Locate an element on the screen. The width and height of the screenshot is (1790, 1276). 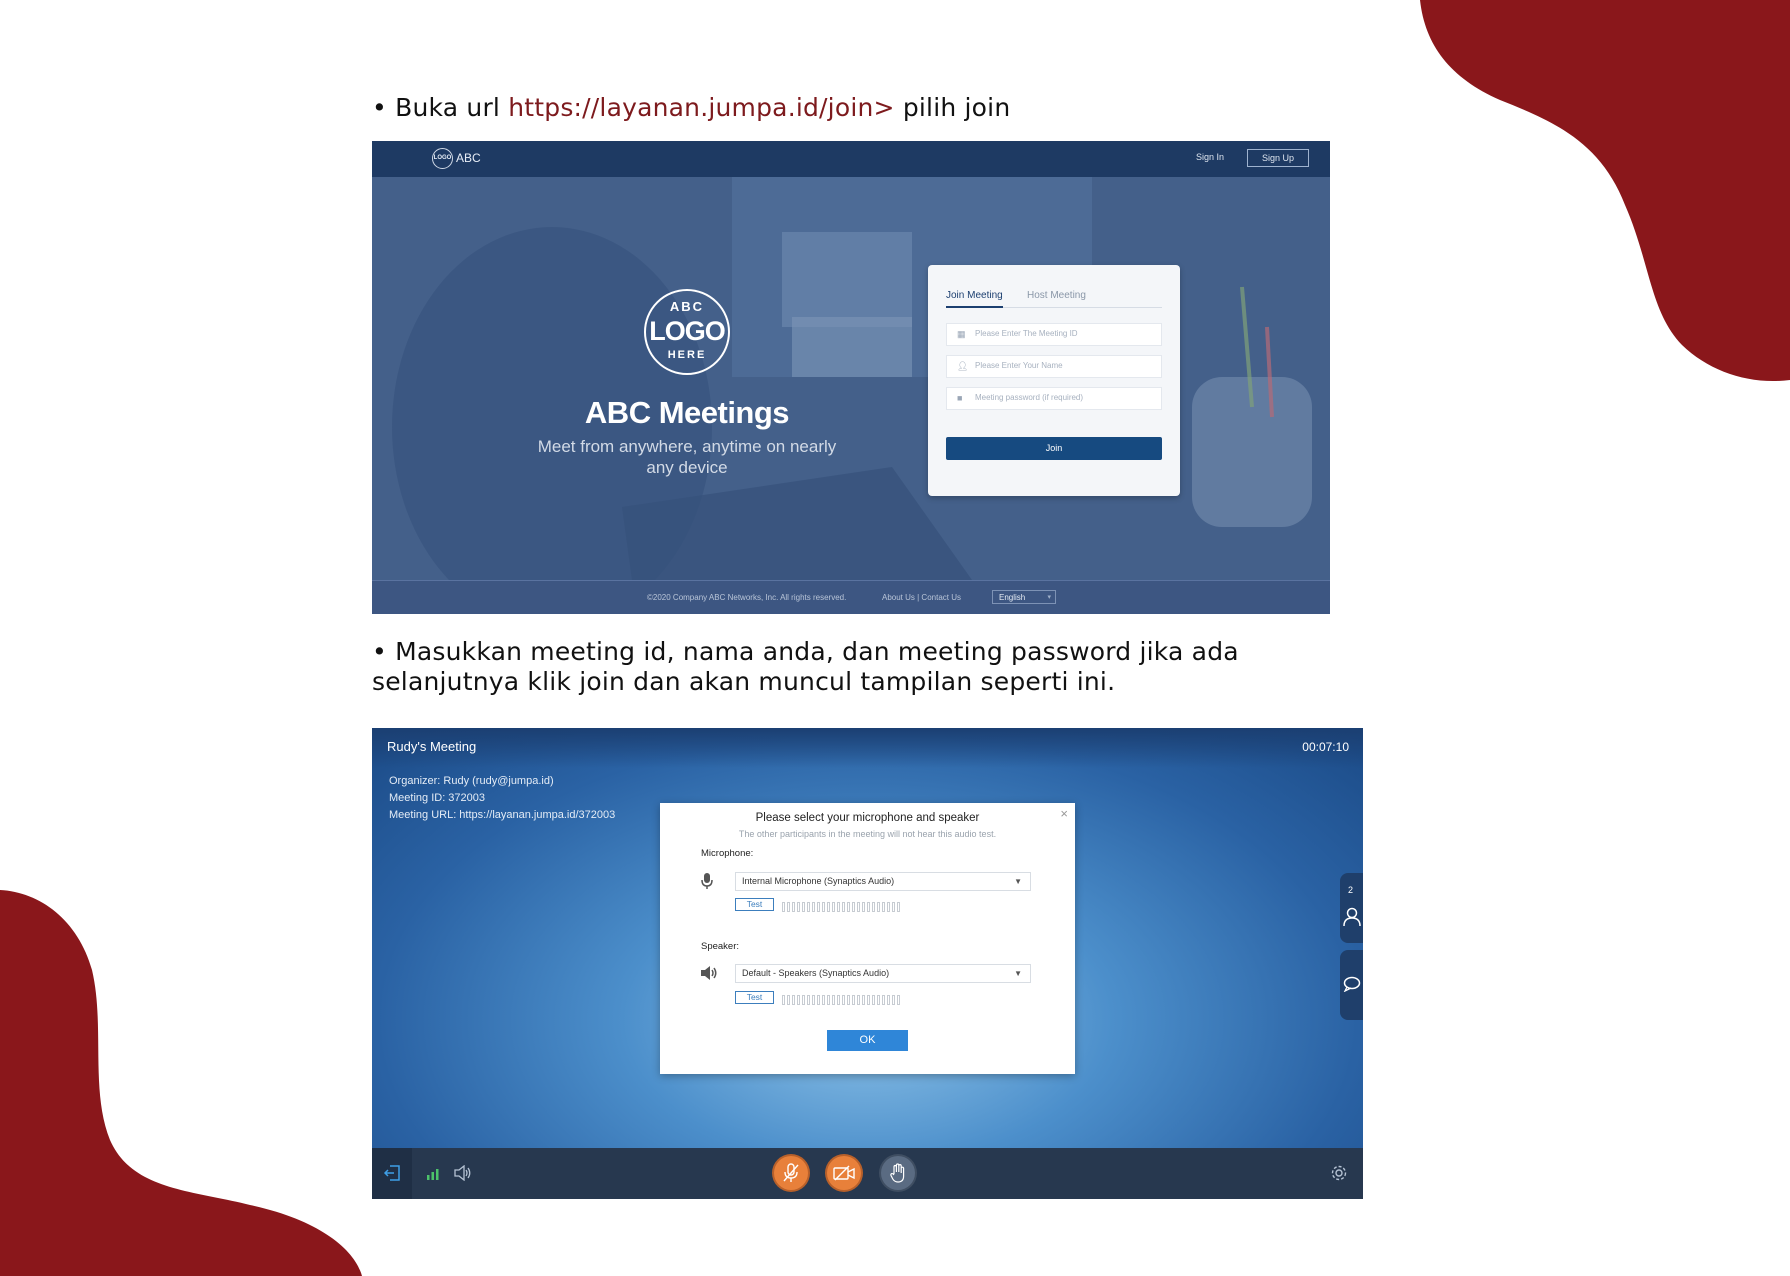
leave-button is located at coordinates (392, 1173).